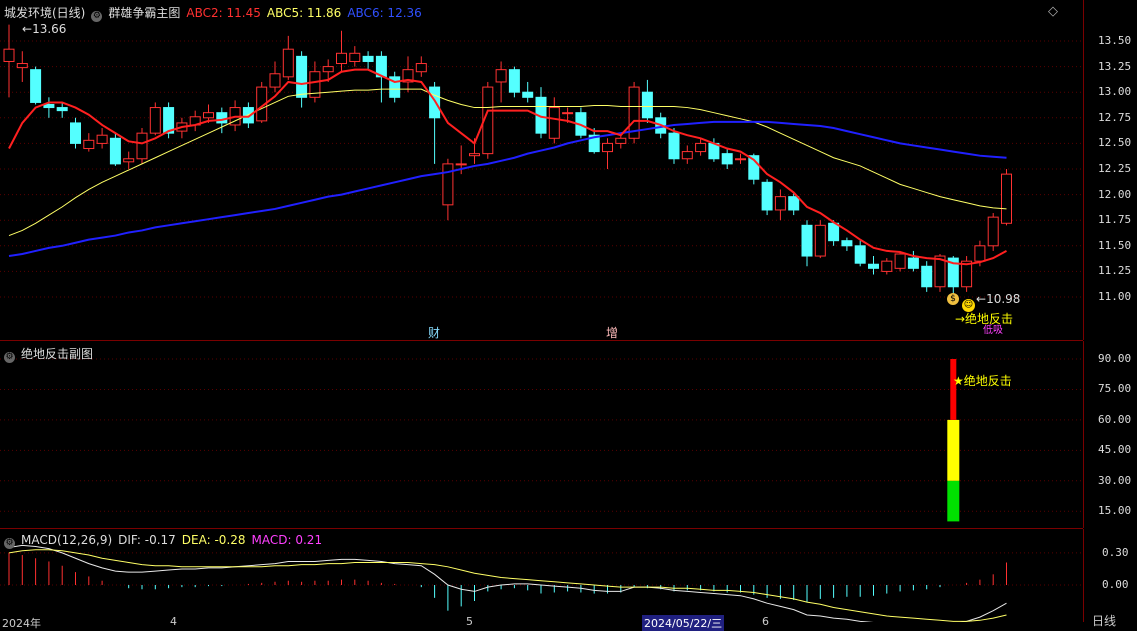 Image resolution: width=1137 pixels, height=631 pixels. I want to click on sub-header: ⚙ 绝地反击副图, so click(51, 354).